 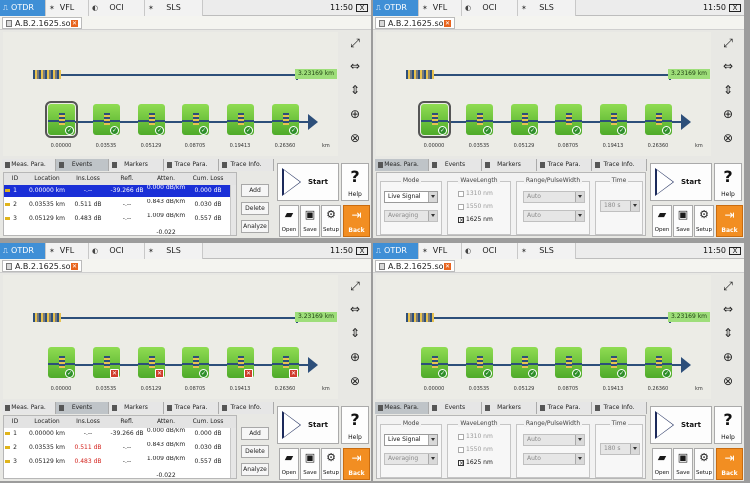 What do you see at coordinates (106, 362) in the screenshot?
I see `event-2: ✕` at bounding box center [106, 362].